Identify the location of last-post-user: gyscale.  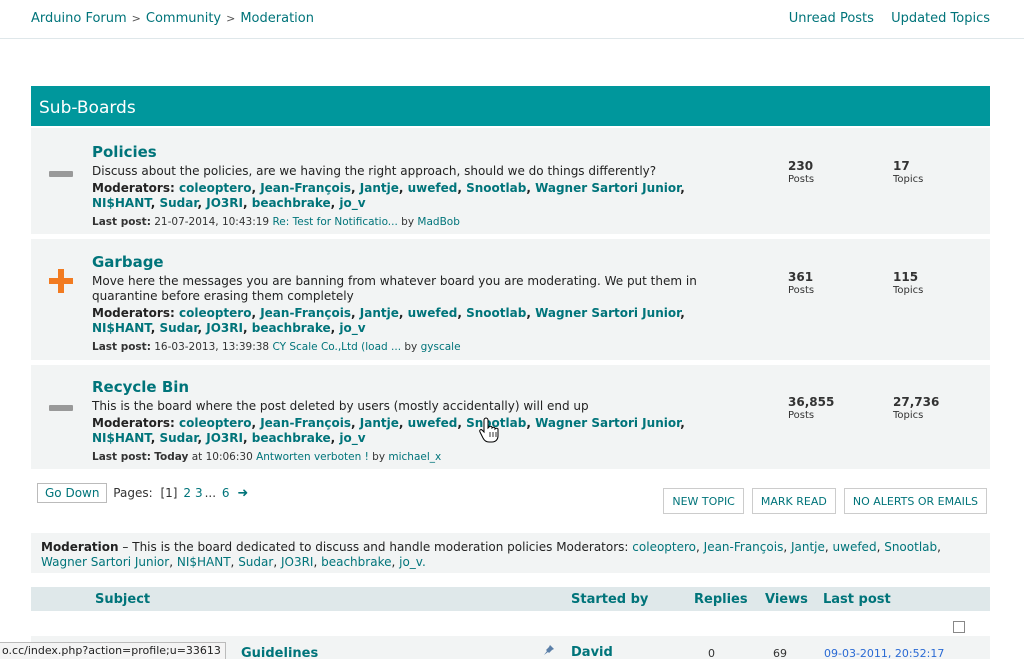
(441, 347).